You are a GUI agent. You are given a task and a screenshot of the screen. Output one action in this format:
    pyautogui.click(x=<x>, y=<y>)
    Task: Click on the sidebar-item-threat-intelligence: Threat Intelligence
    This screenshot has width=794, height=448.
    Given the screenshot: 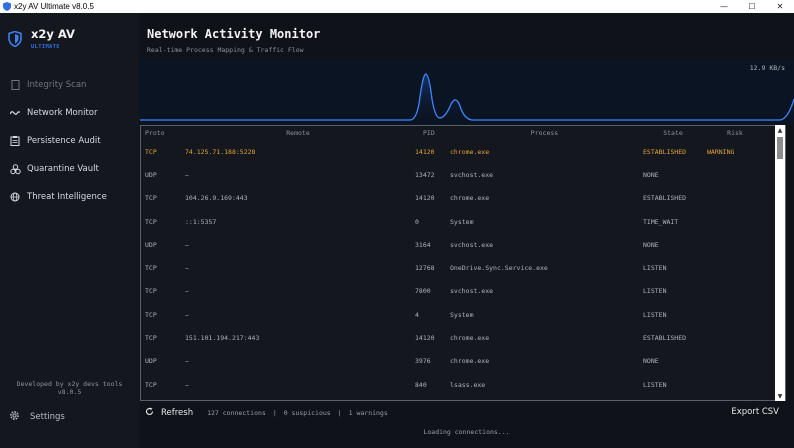 What is the action you would take?
    pyautogui.click(x=69, y=197)
    